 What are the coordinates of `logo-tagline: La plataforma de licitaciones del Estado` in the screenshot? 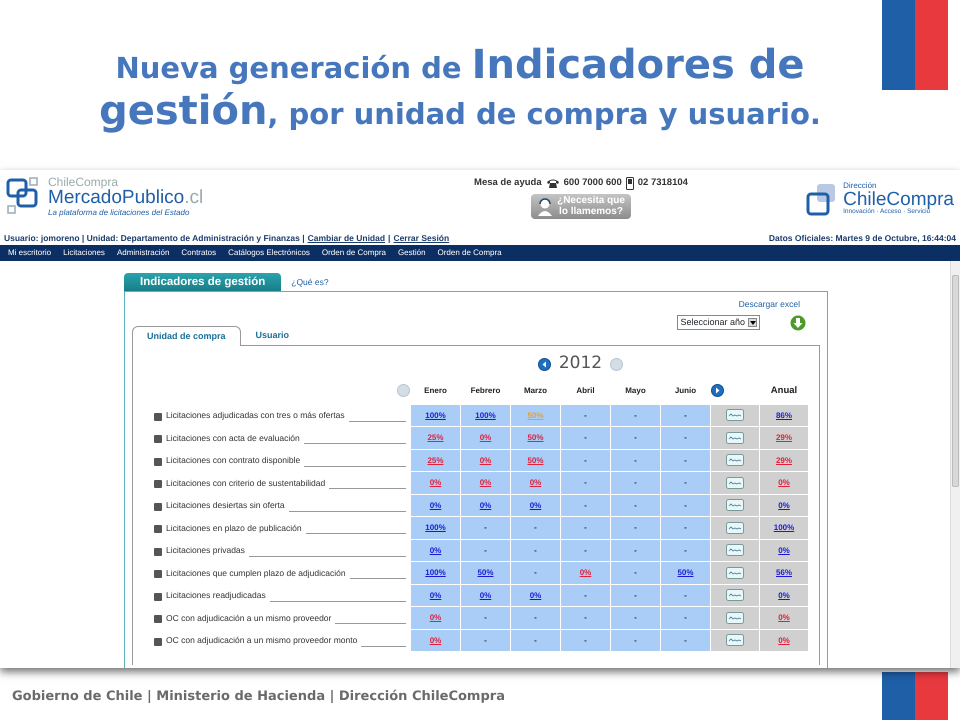 It's located at (119, 213).